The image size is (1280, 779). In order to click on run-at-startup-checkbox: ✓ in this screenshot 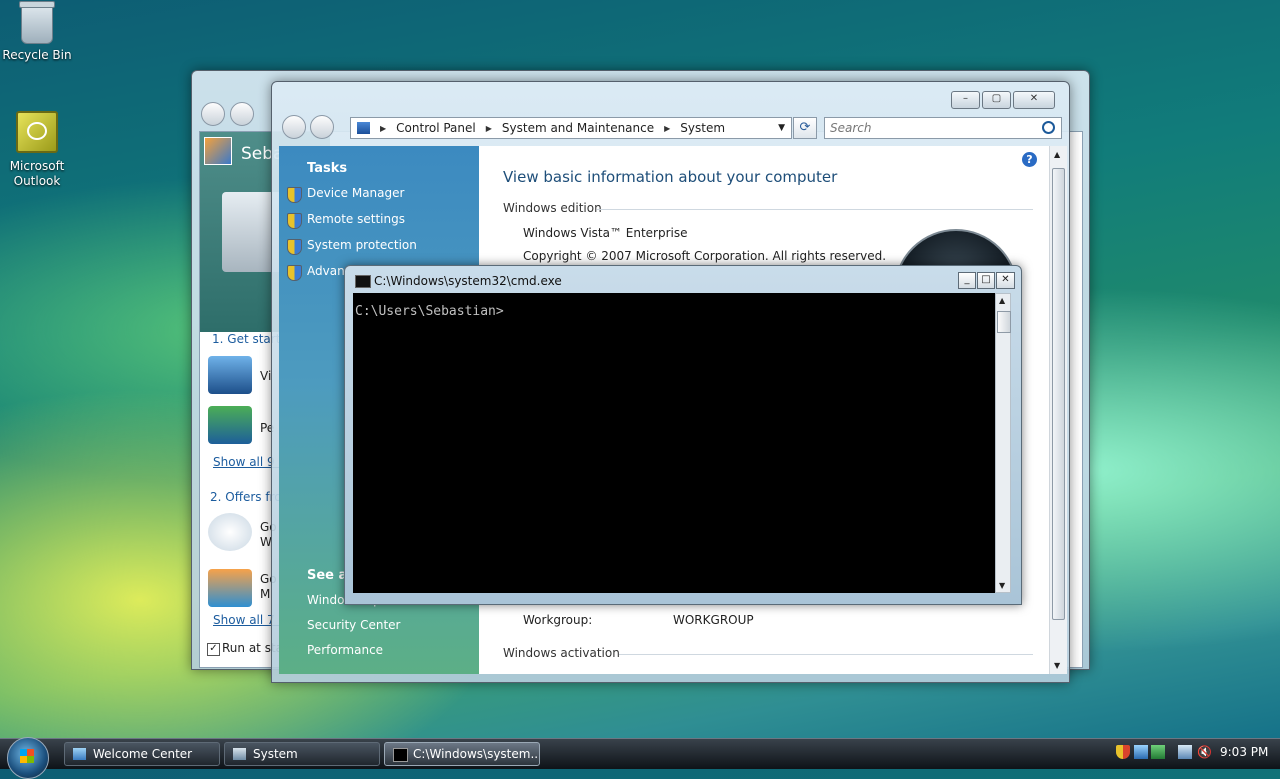, I will do `click(213, 649)`.